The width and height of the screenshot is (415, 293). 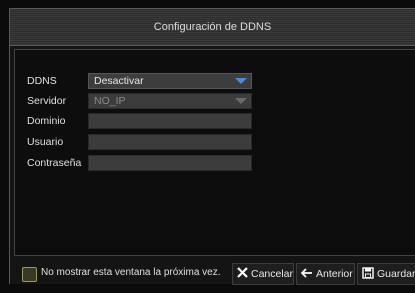 I want to click on cancel-button: Cancelar, so click(x=263, y=274).